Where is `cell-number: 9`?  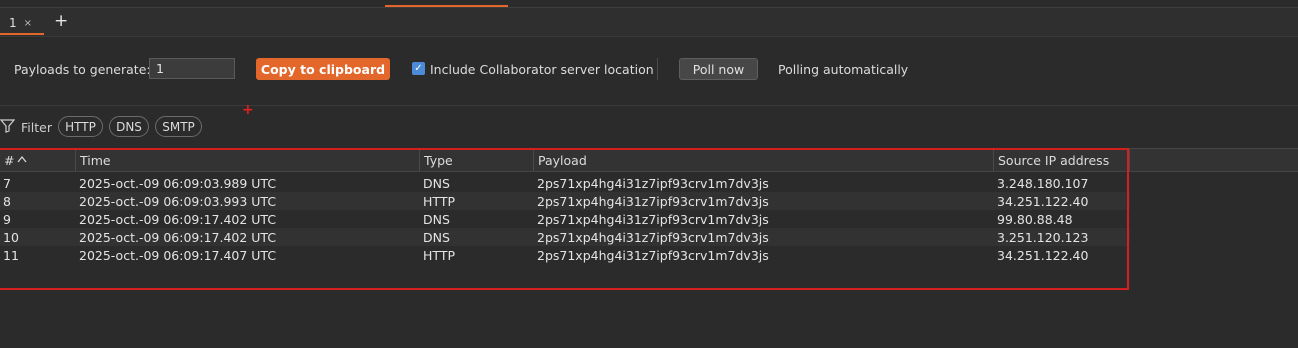 cell-number: 9 is located at coordinates (7, 219).